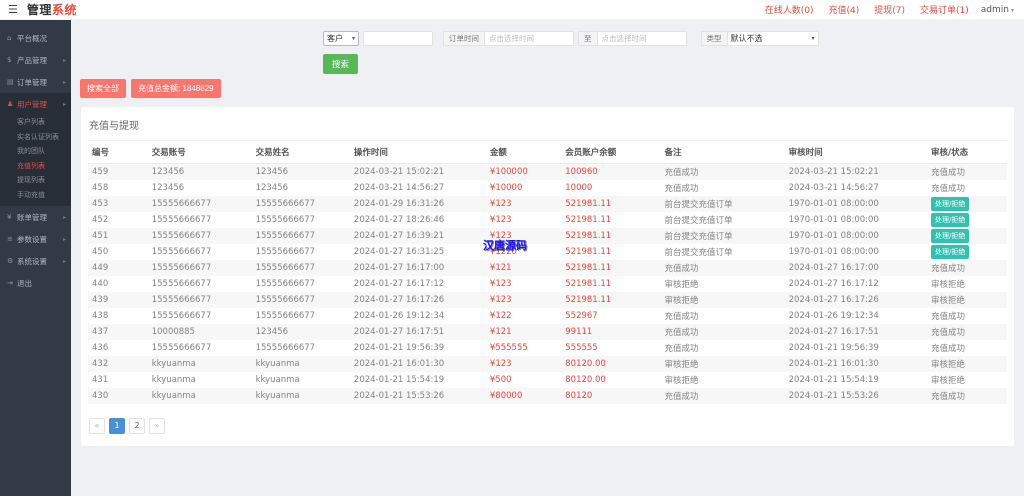 This screenshot has height=496, width=1024. Describe the element at coordinates (948, 332) in the screenshot. I see `cell-status: 充值成功` at that location.